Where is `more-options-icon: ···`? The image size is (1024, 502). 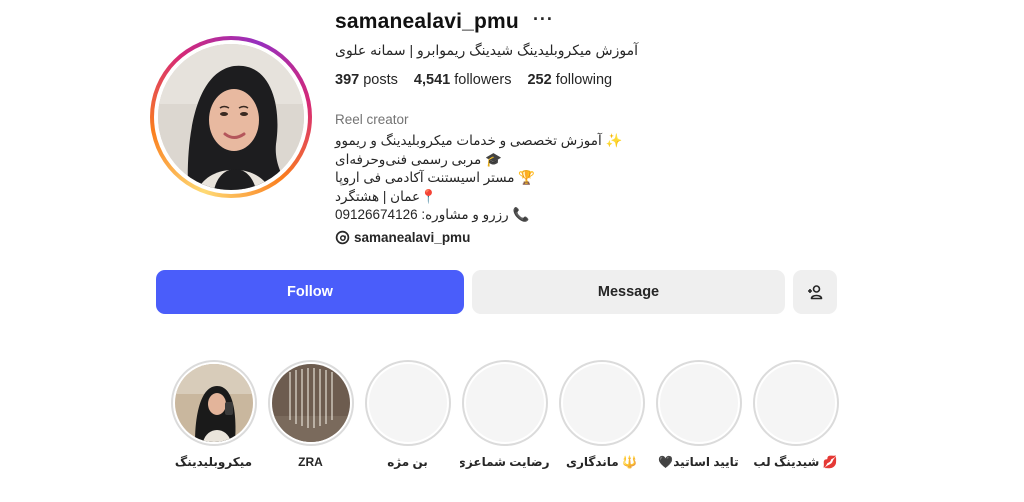 more-options-icon: ··· is located at coordinates (543, 19).